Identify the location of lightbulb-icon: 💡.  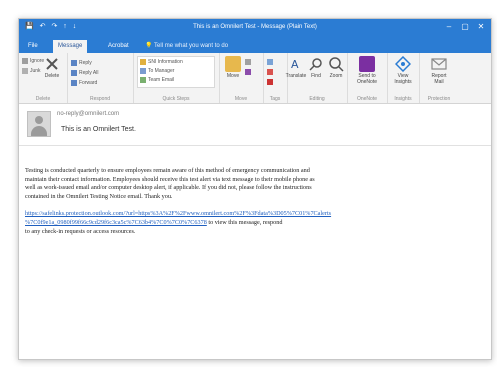
(150, 46).